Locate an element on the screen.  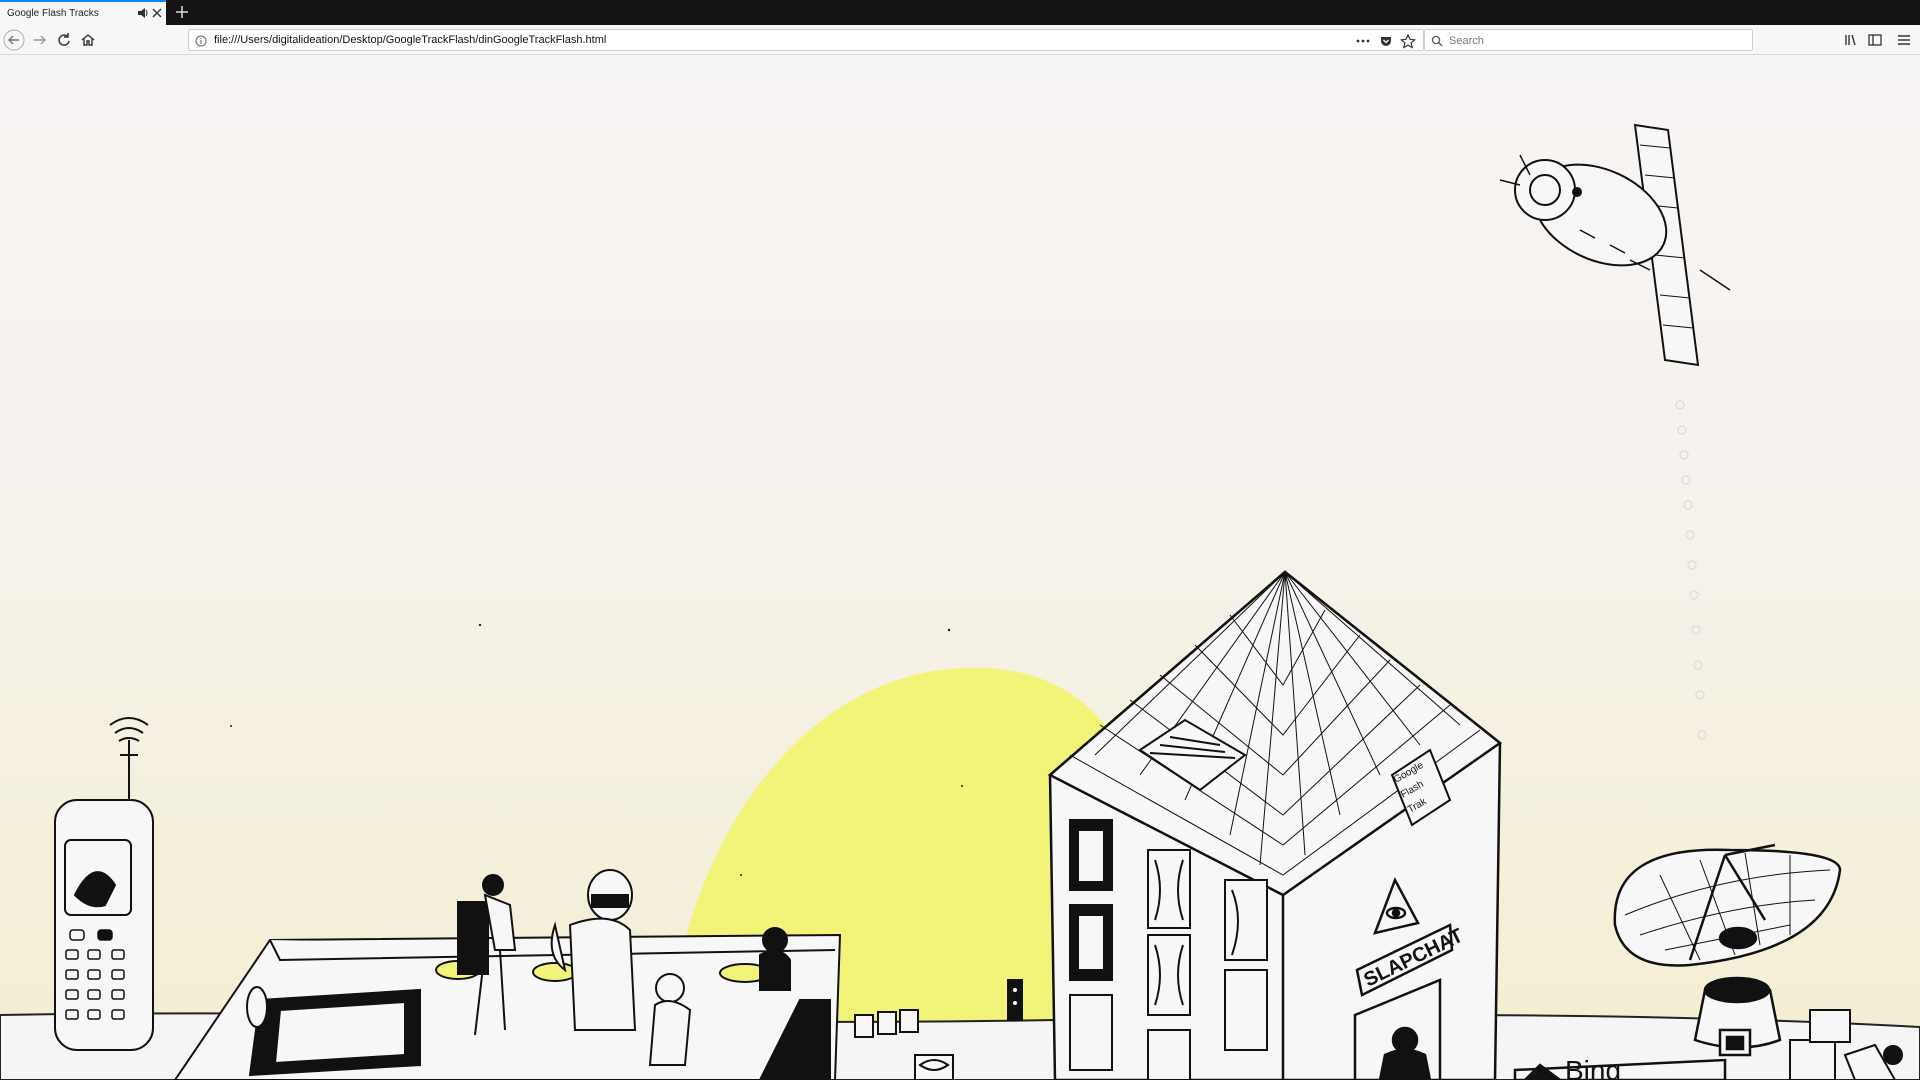
search-icon is located at coordinates (1437, 40).